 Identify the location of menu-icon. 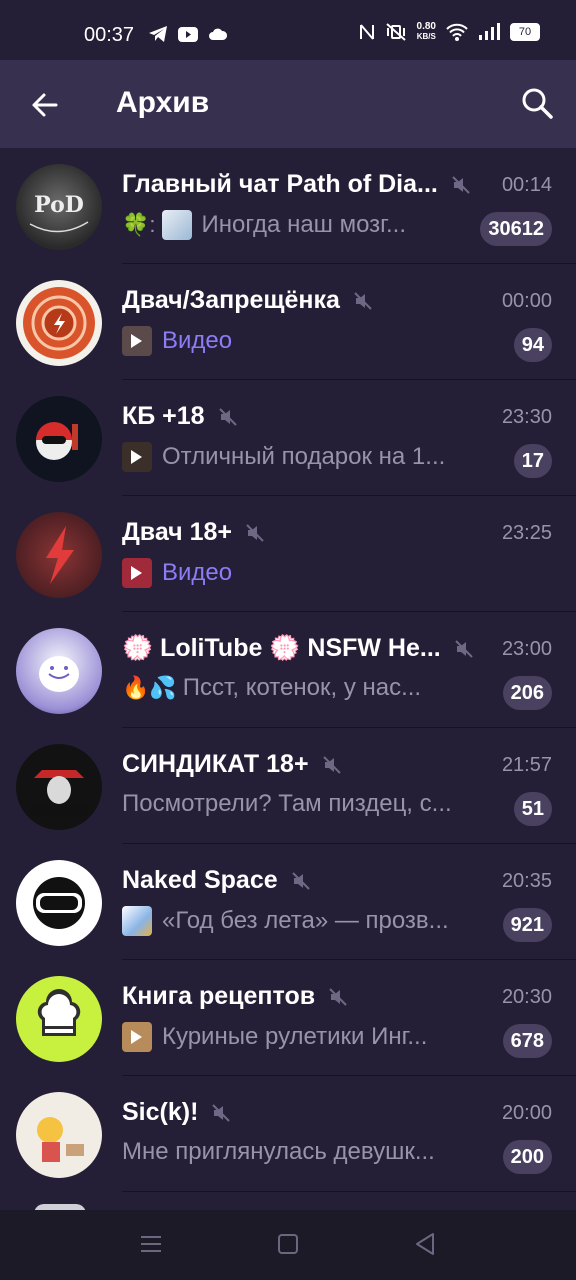
(151, 1244).